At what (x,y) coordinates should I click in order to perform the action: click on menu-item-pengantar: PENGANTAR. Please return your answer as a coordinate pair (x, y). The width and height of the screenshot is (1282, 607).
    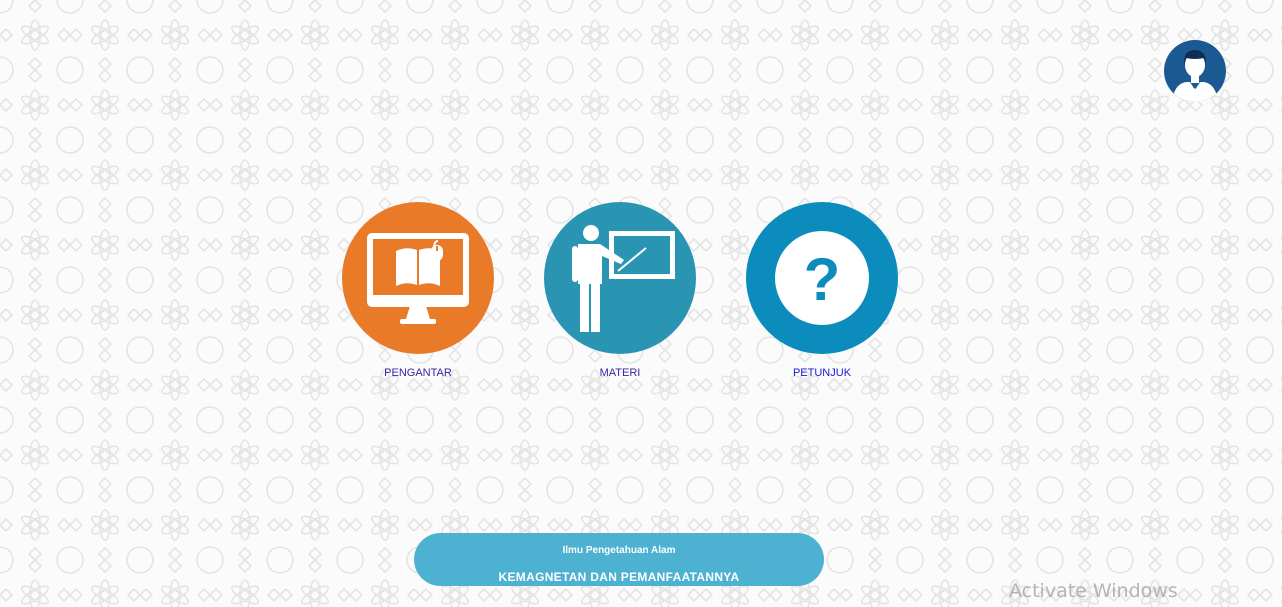
    Looking at the image, I should click on (418, 291).